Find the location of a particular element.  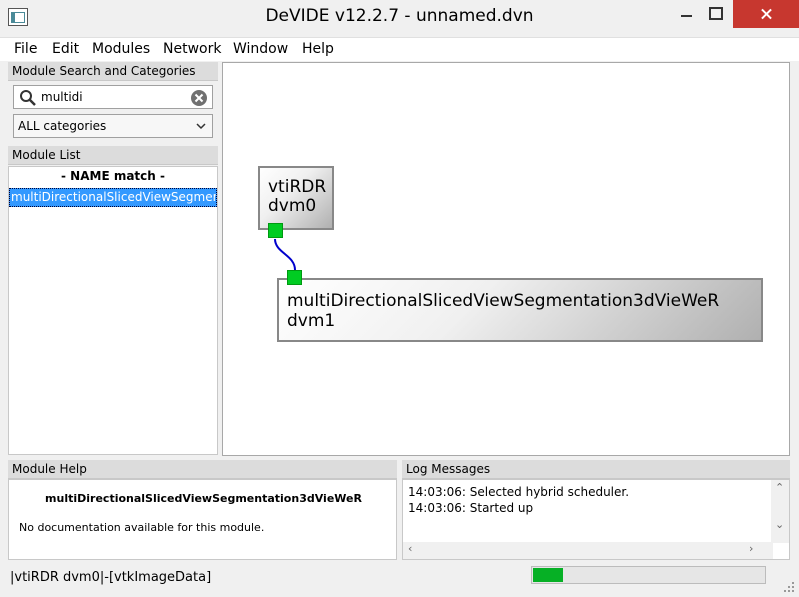

menu-modules: Modules is located at coordinates (121, 49).